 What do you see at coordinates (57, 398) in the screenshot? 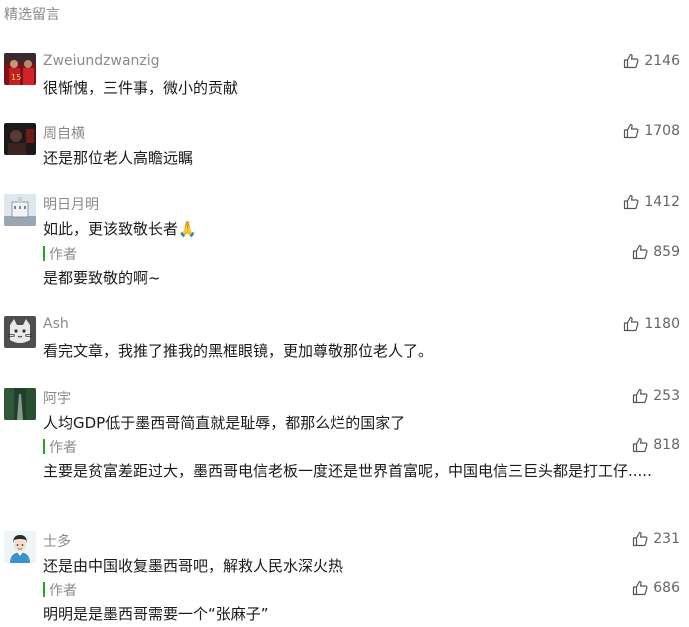
I see `nickname: 阿宇` at bounding box center [57, 398].